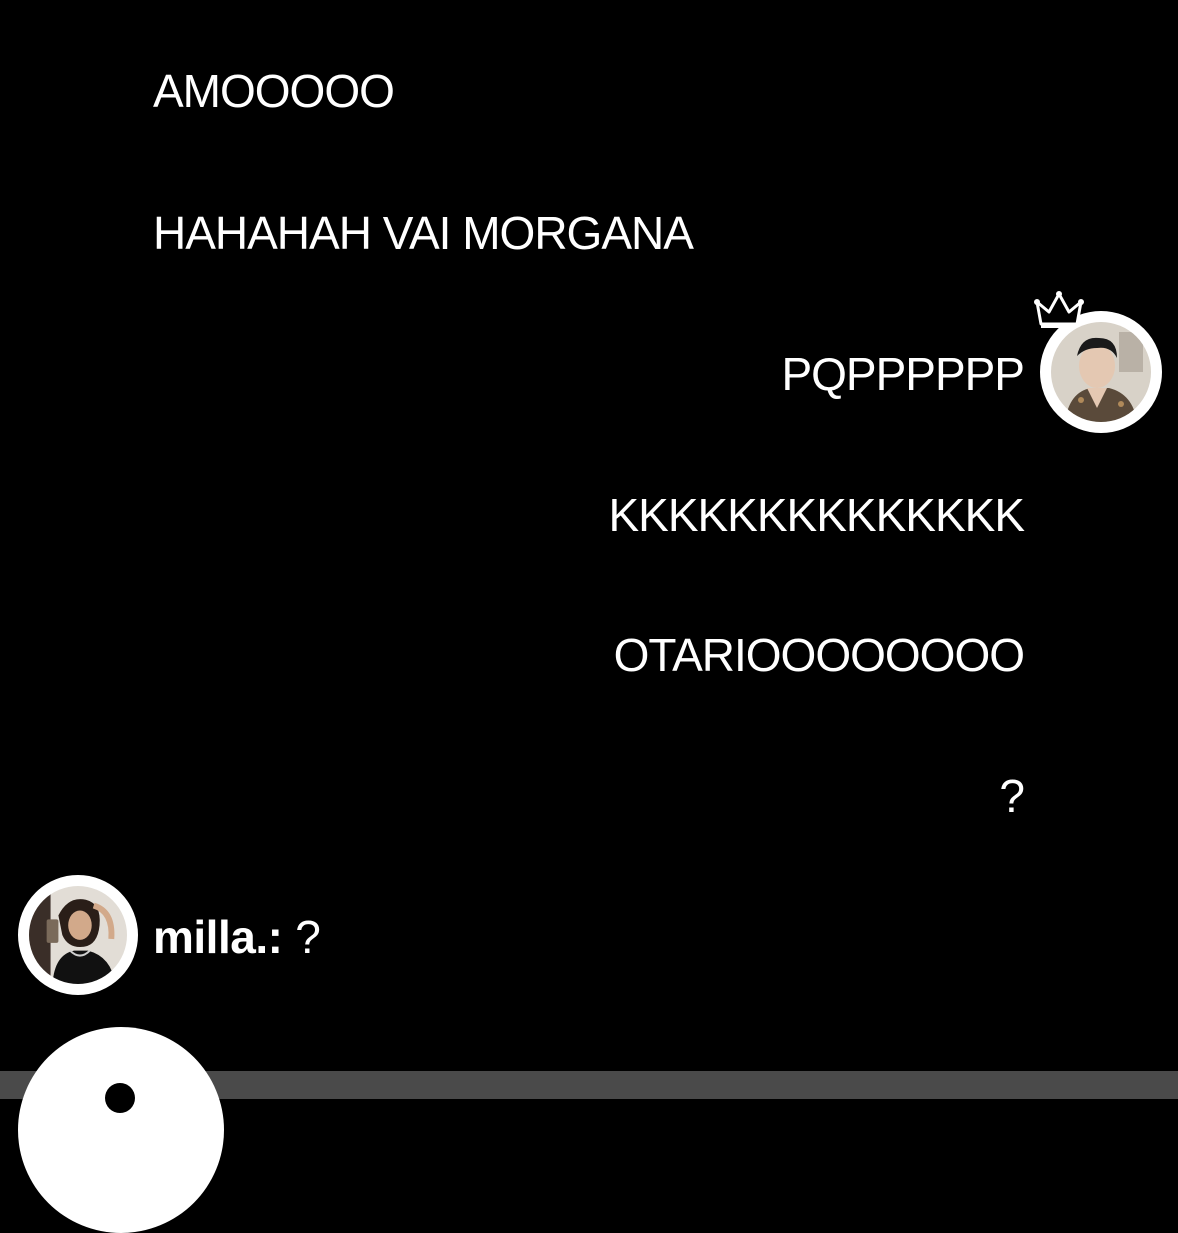 The height and width of the screenshot is (1233, 1178). What do you see at coordinates (423, 233) in the screenshot?
I see `chat-message: HAHAHAH VAI MORGANA` at bounding box center [423, 233].